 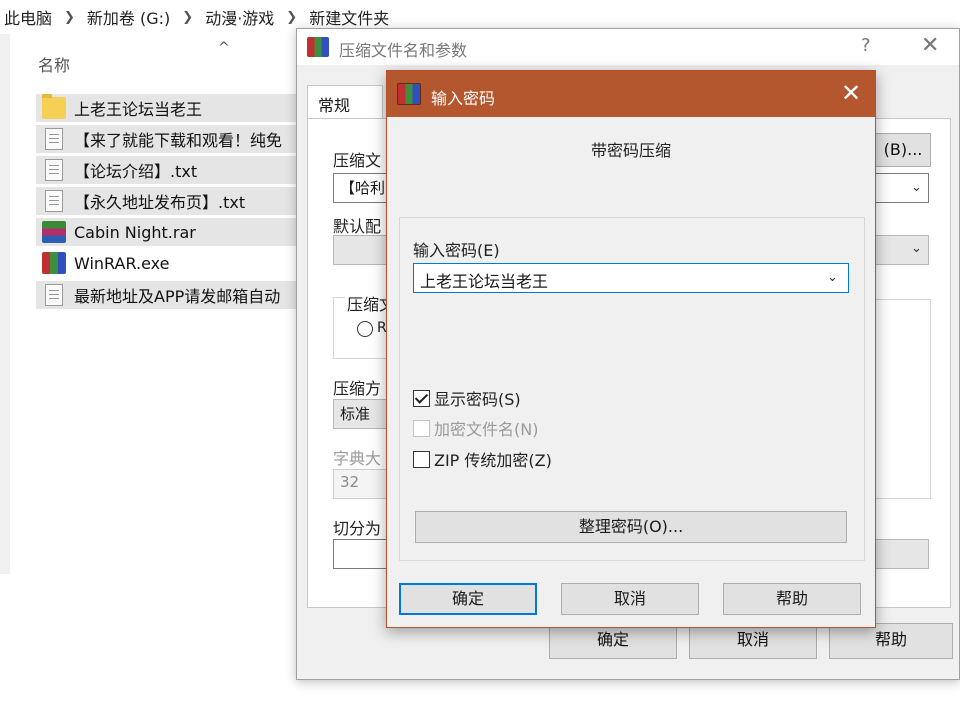 I want to click on dialog-titlebar: 输入密码 ✕, so click(x=631, y=94).